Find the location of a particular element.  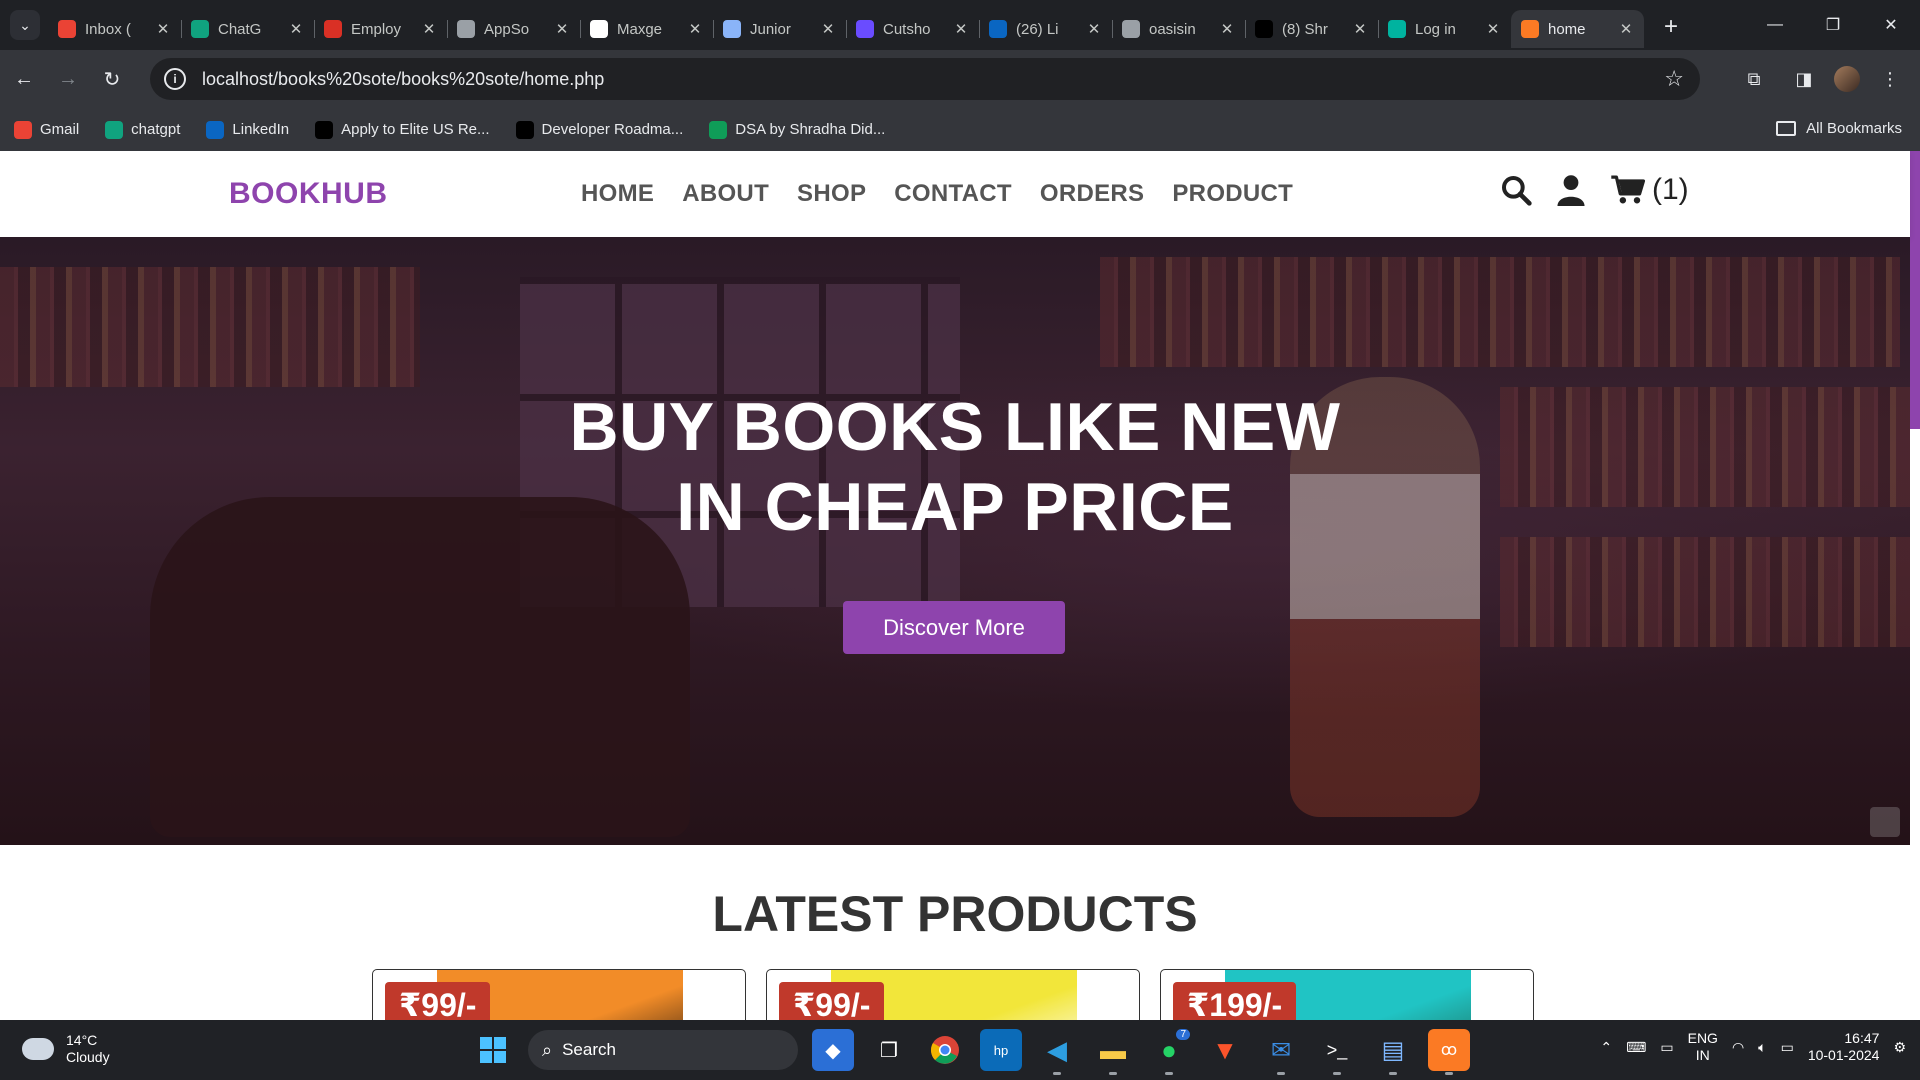

chevron-up-icon: ⌃ is located at coordinates (1606, 1047).